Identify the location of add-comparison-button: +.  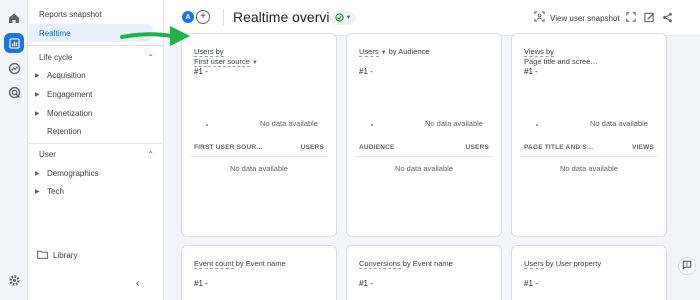
(203, 17).